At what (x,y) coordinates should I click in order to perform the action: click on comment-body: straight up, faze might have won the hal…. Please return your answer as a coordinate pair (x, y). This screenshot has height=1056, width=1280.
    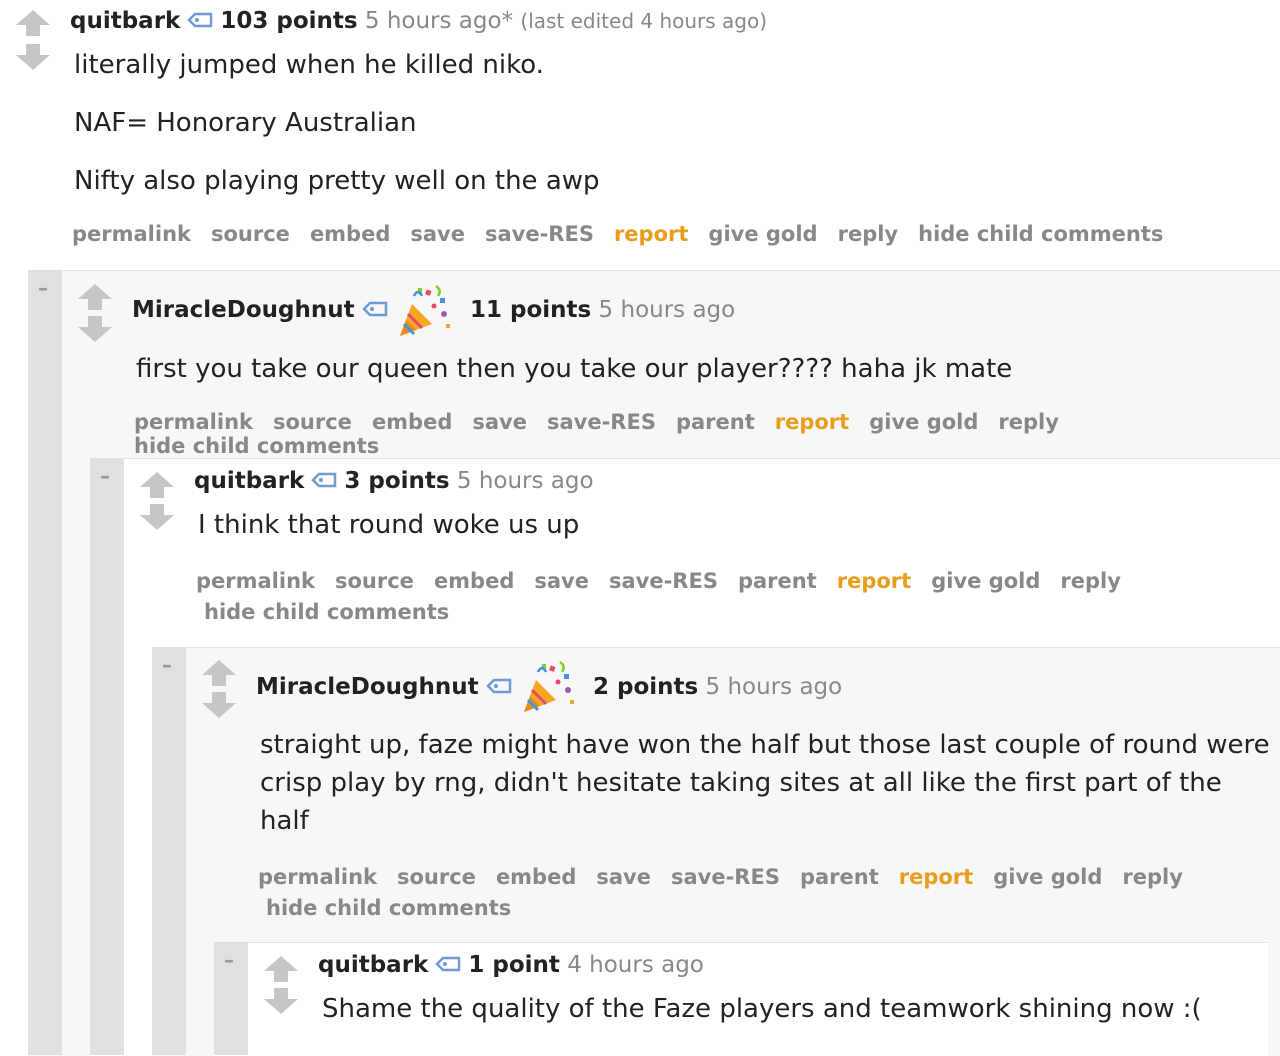
    Looking at the image, I should click on (765, 783).